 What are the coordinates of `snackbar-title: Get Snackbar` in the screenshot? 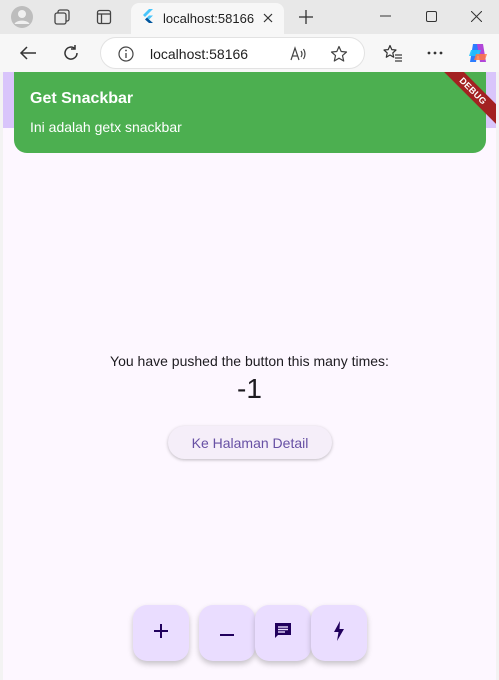 It's located at (82, 98).